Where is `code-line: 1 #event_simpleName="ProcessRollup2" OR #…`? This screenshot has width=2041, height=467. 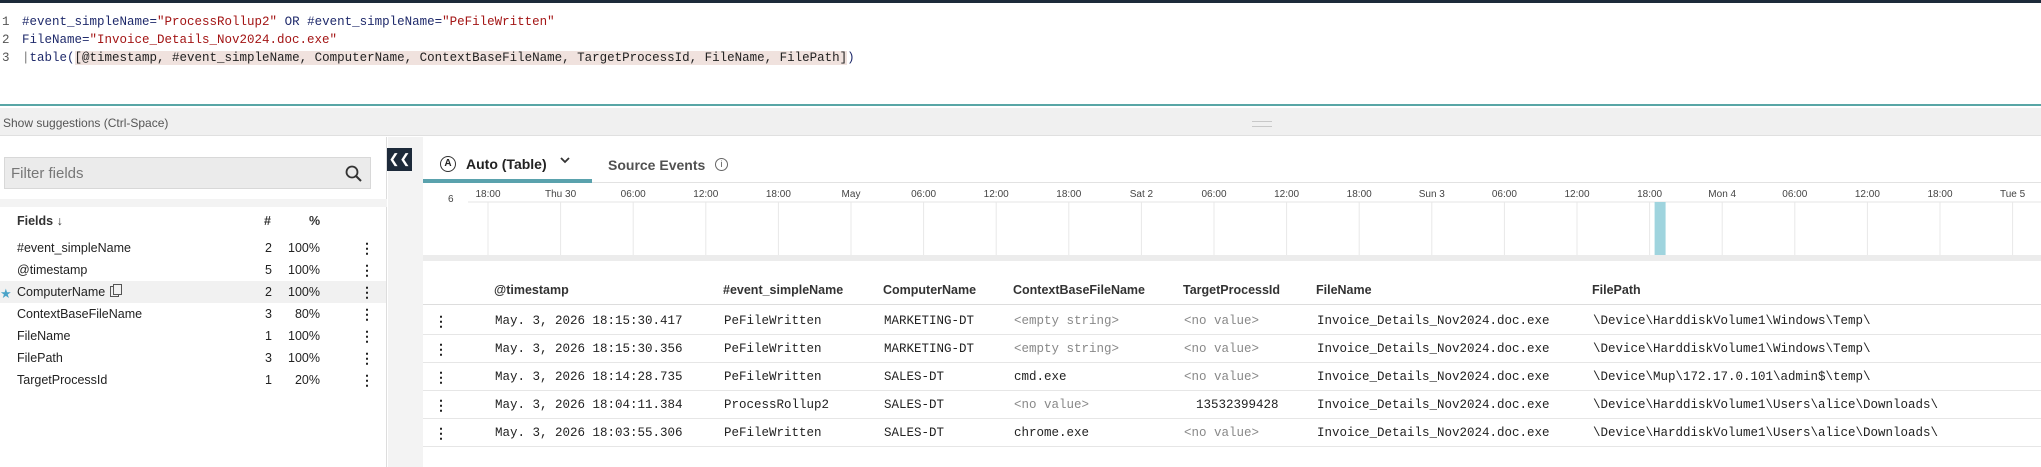 code-line: 1 #event_simpleName="ProcessRollup2" OR #… is located at coordinates (277, 22).